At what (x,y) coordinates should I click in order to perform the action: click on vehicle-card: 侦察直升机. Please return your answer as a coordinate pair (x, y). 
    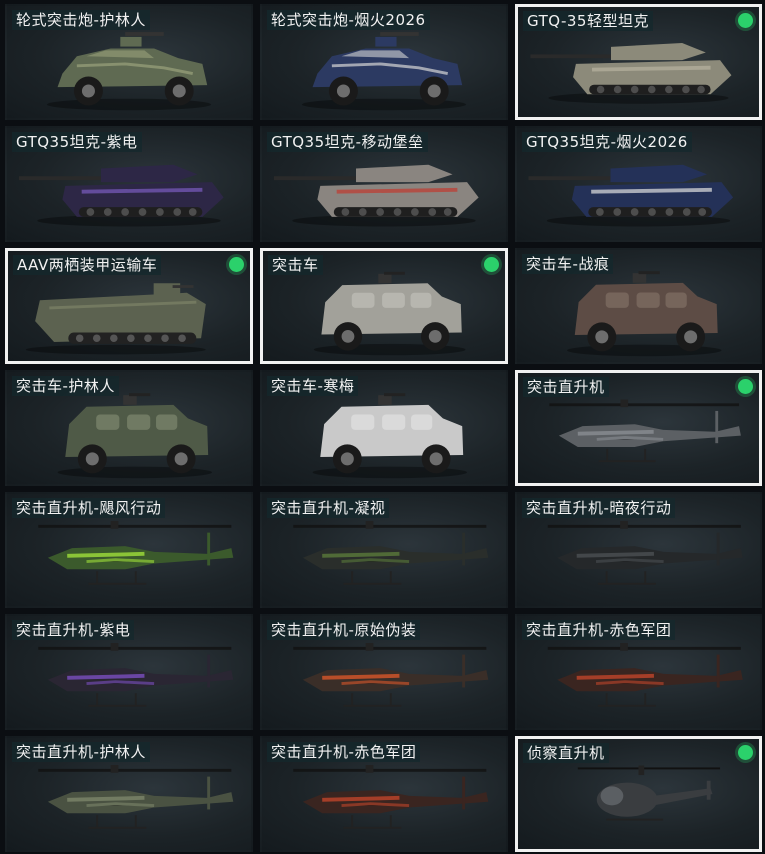
    Looking at the image, I should click on (638, 794).